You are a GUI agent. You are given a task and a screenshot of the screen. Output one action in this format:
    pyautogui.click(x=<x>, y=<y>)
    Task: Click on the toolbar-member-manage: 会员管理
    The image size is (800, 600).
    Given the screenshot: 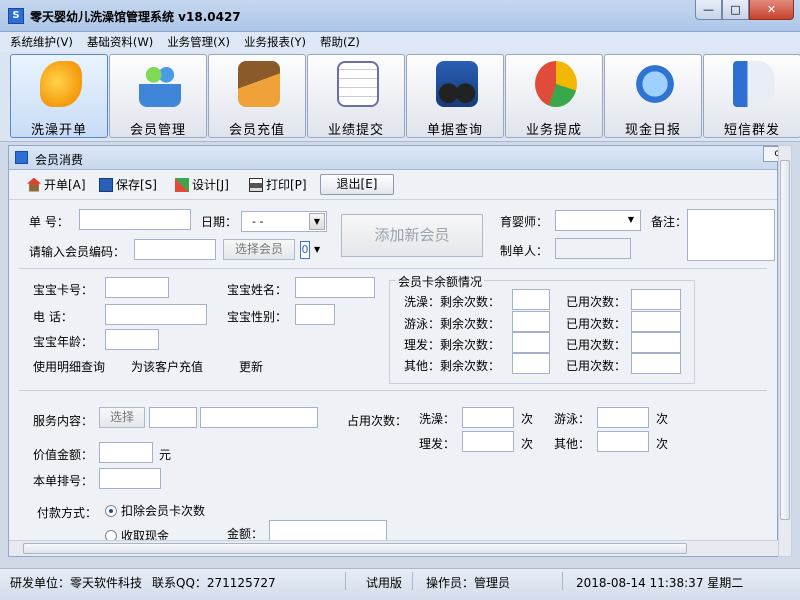 What is the action you would take?
    pyautogui.click(x=158, y=96)
    